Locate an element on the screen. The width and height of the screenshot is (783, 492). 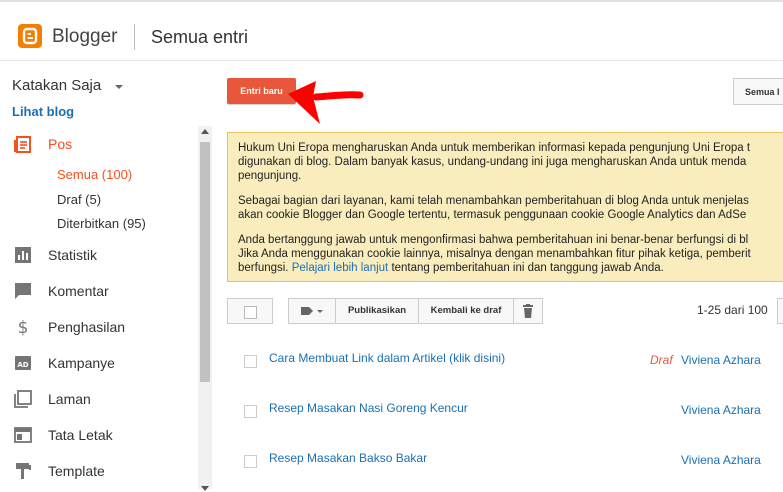
label-menu-button is located at coordinates (312, 311).